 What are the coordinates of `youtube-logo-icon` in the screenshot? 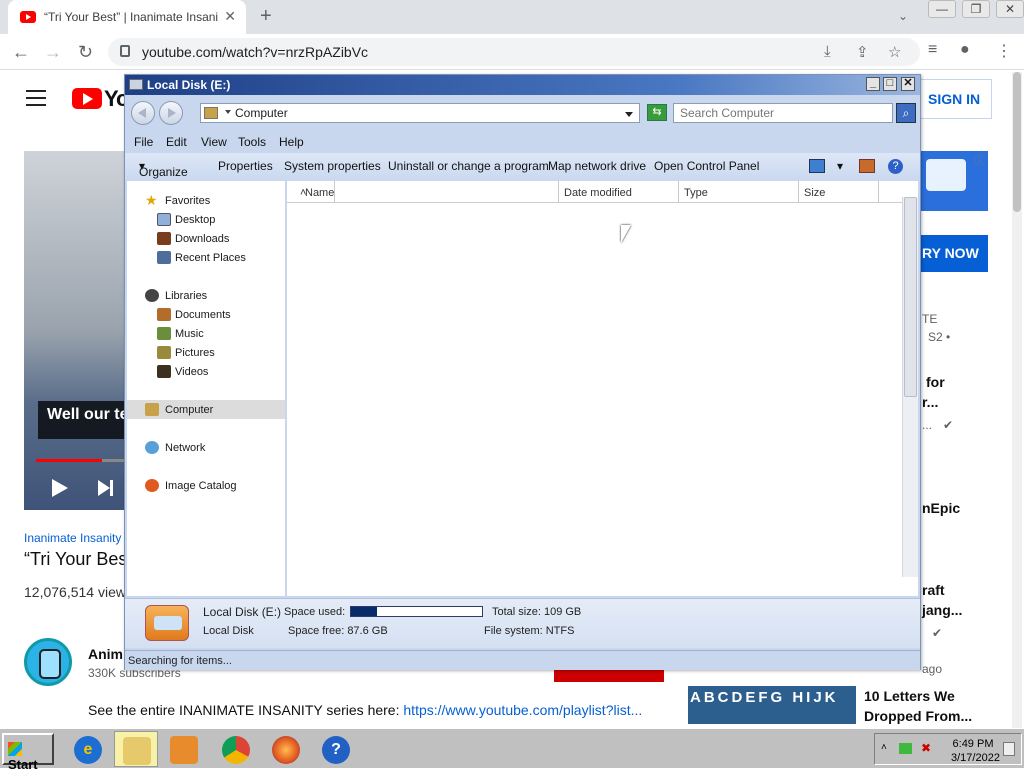 It's located at (87, 98).